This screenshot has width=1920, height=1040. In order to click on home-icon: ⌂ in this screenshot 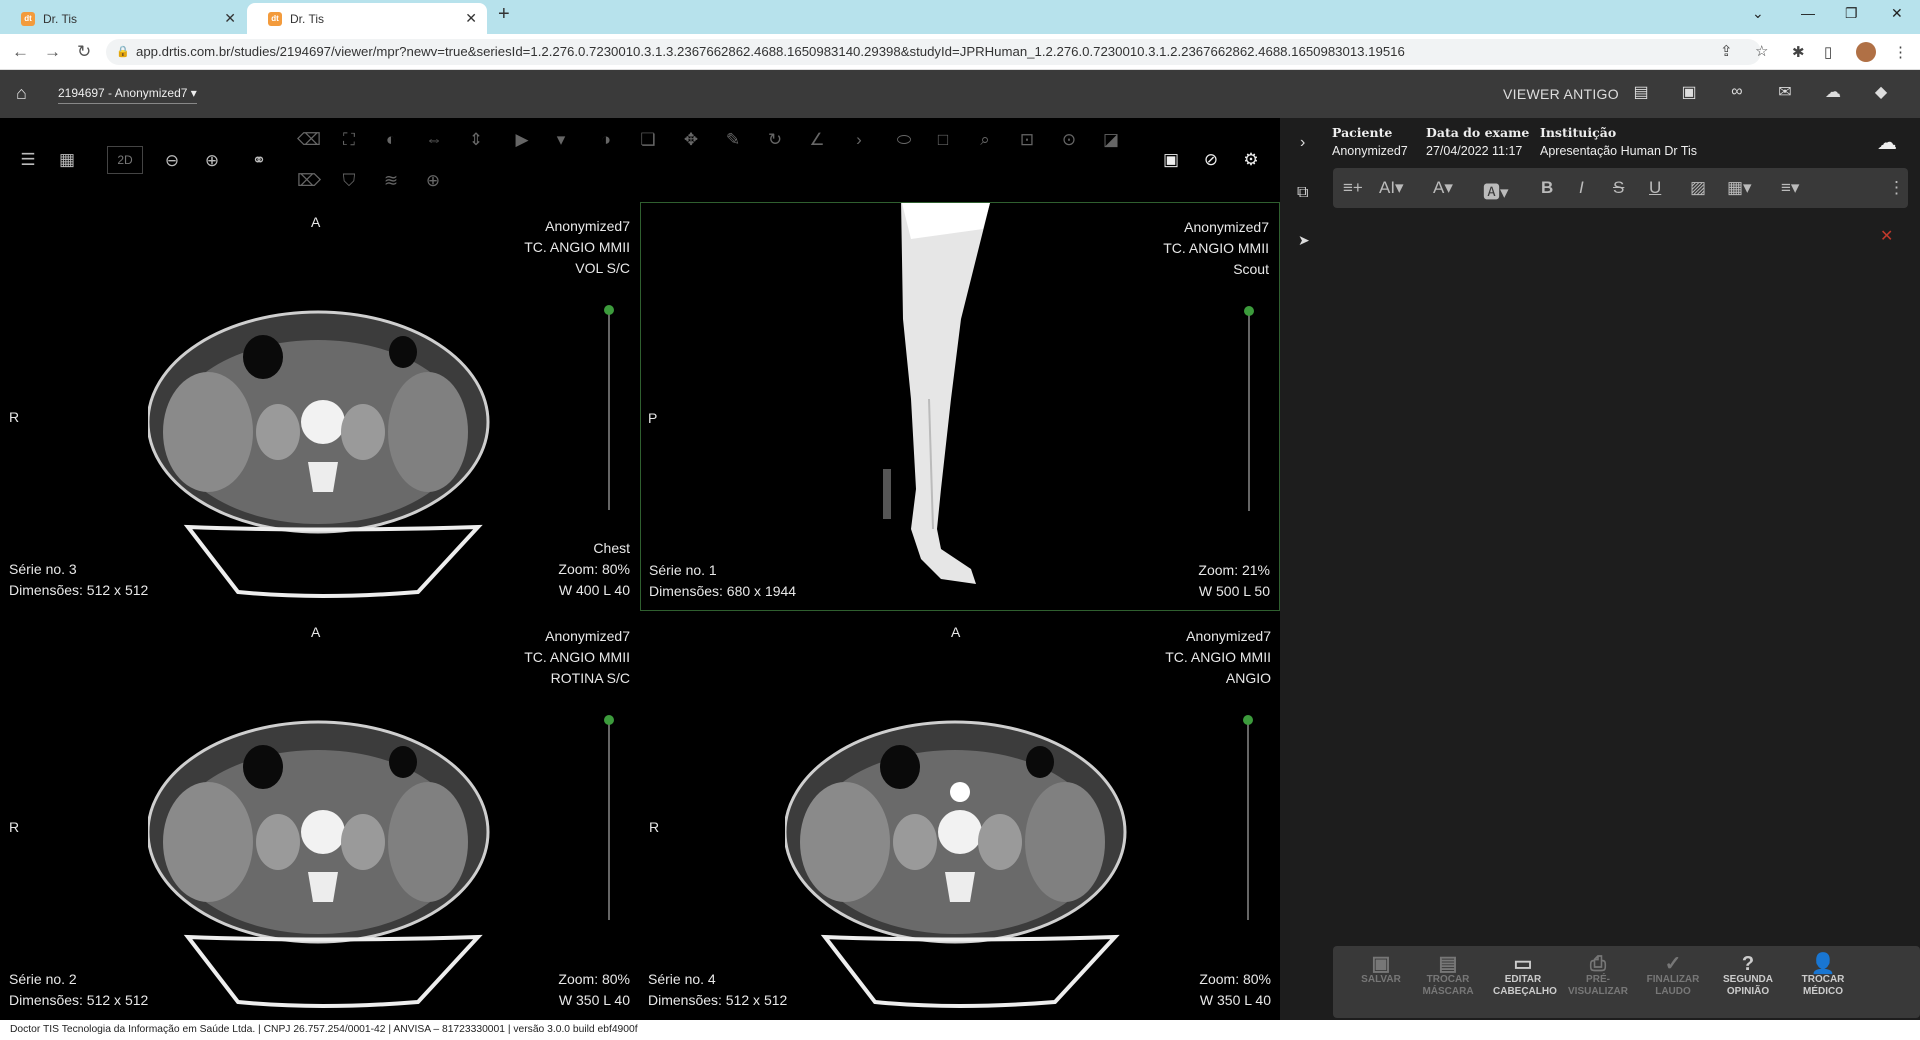, I will do `click(21, 93)`.